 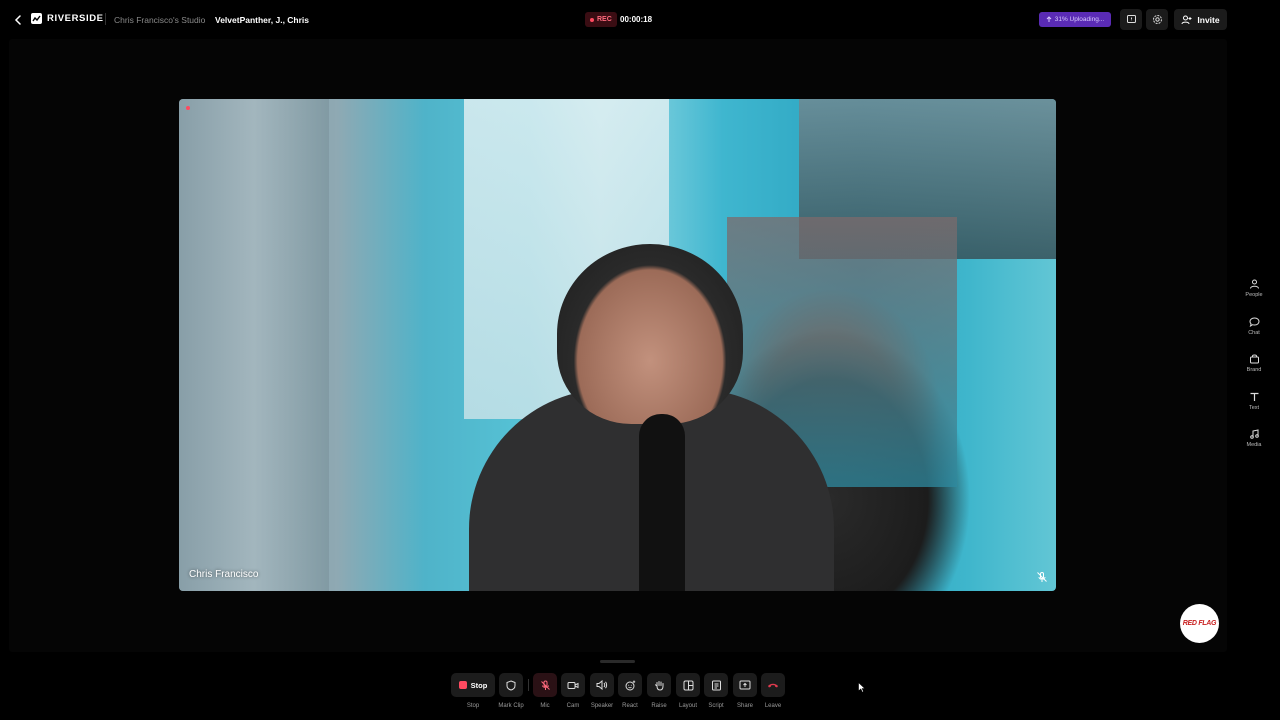 I want to click on sidebar-item-text: Text, so click(x=1254, y=402).